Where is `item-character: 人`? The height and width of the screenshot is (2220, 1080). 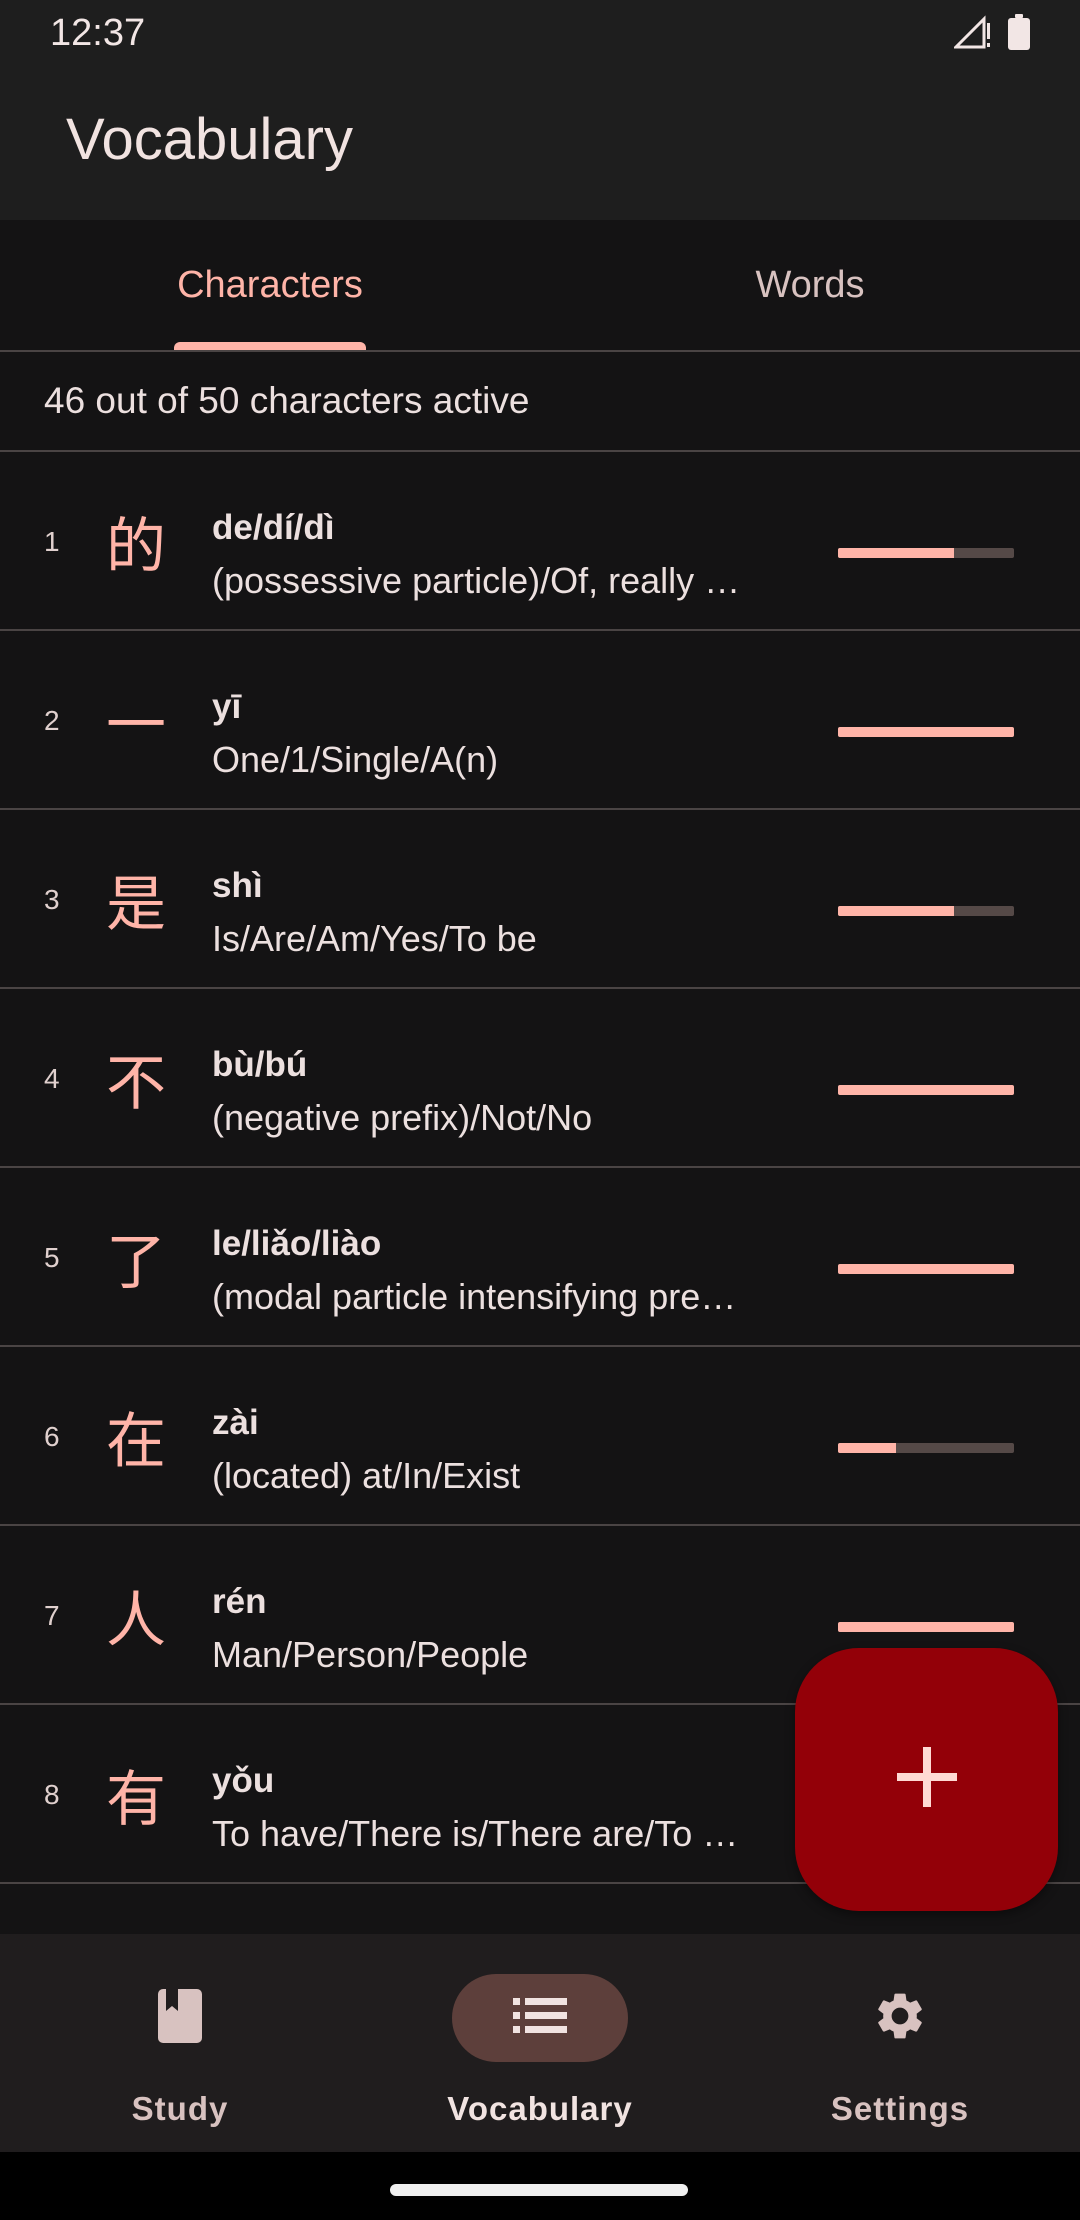
item-character: 人 is located at coordinates (136, 1621).